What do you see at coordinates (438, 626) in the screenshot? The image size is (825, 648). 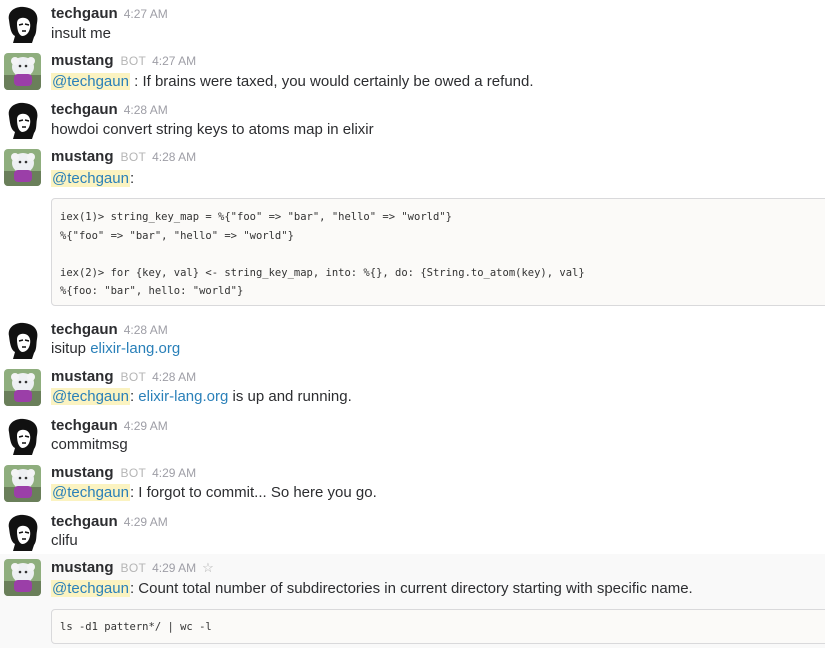 I see `code-block: ls -d1 pattern*/ | wc -l` at bounding box center [438, 626].